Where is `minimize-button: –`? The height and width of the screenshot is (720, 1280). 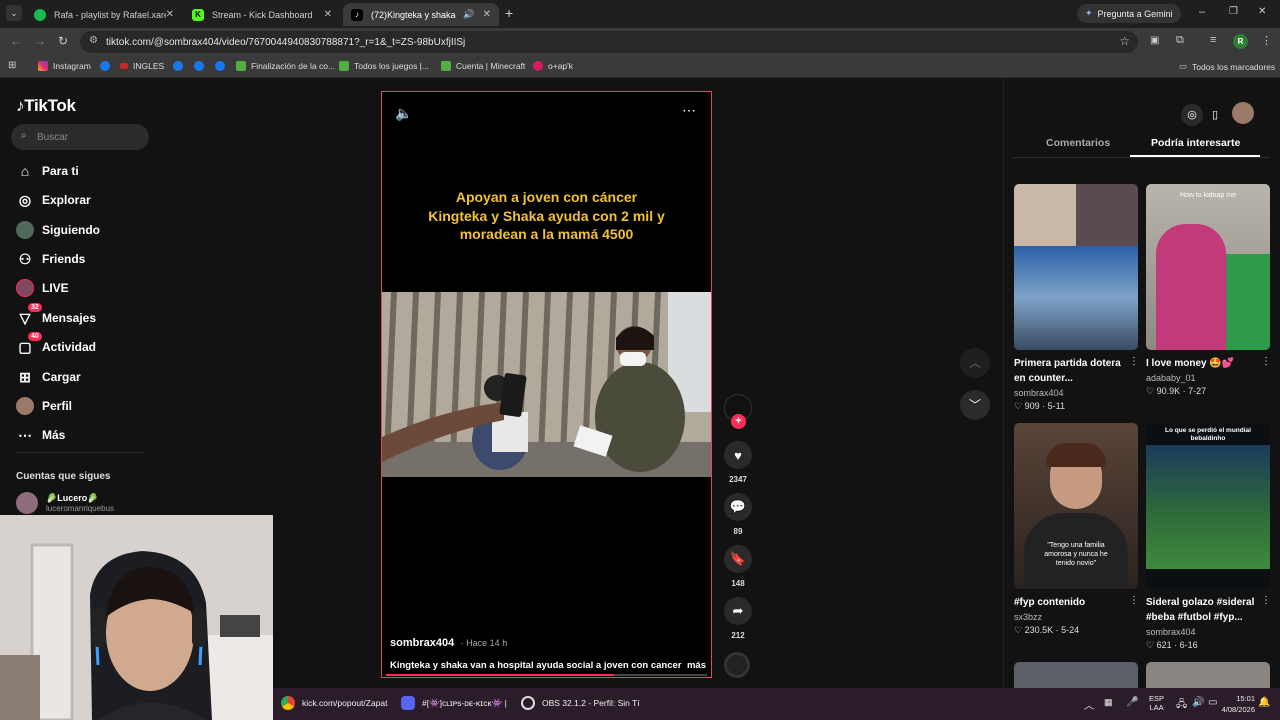
minimize-button: – is located at coordinates (1202, 12).